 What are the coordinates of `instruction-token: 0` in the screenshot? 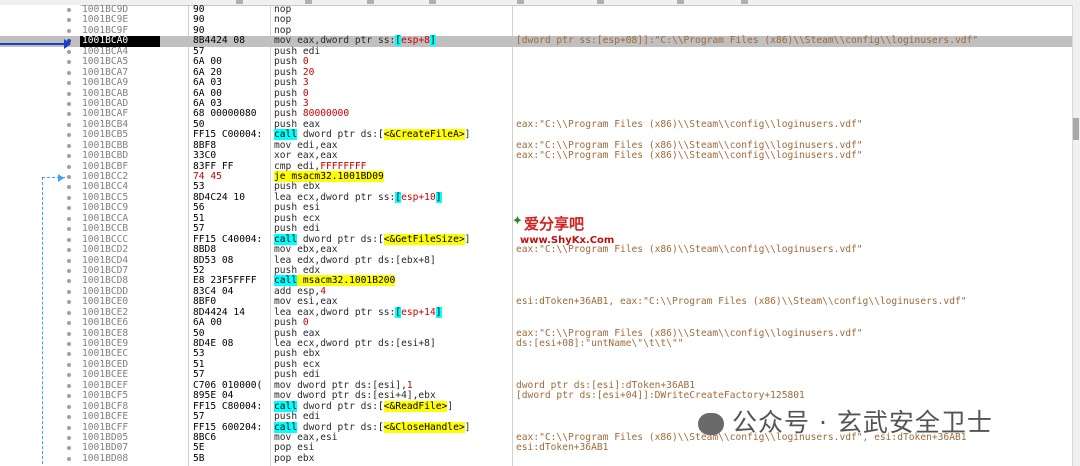 It's located at (305, 323).